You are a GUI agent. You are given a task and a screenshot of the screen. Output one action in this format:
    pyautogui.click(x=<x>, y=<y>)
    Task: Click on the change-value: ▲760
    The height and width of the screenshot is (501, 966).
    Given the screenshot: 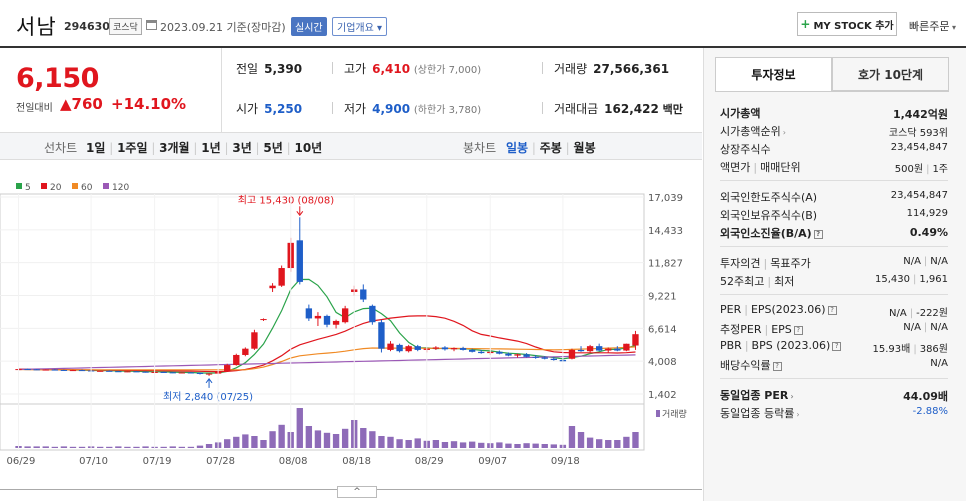 What is the action you would take?
    pyautogui.click(x=81, y=104)
    